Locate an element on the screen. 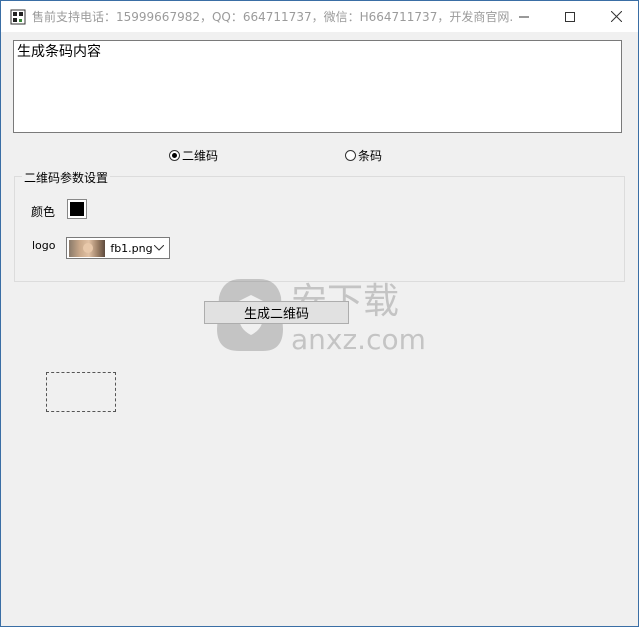  maximize-button is located at coordinates (570, 16).